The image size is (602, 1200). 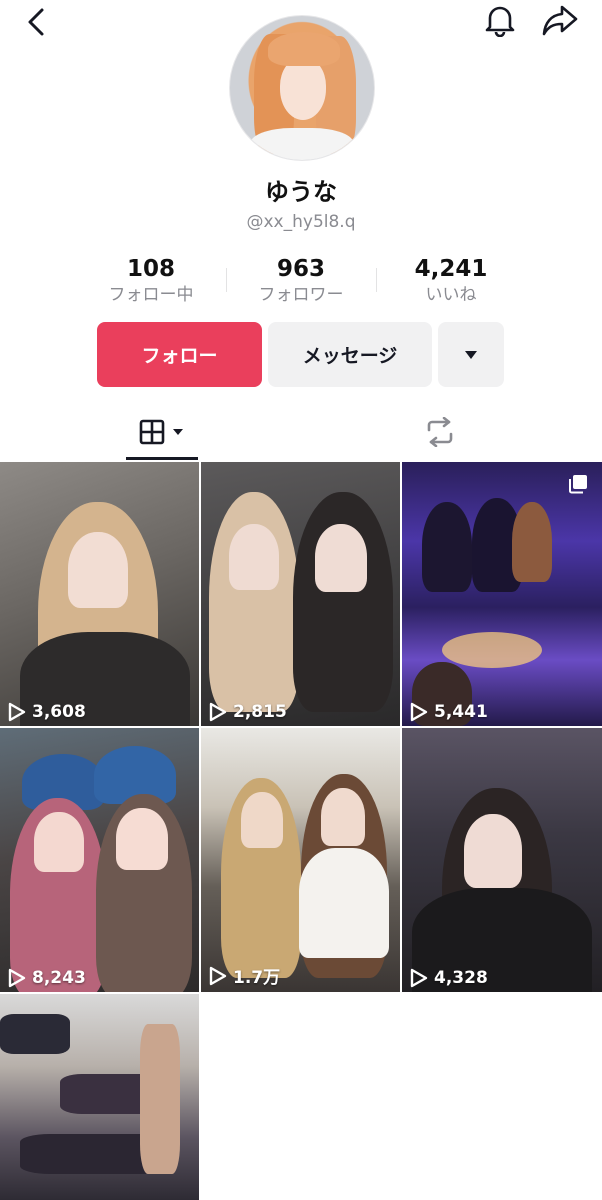 What do you see at coordinates (150, 269) in the screenshot?
I see `following-count: 108` at bounding box center [150, 269].